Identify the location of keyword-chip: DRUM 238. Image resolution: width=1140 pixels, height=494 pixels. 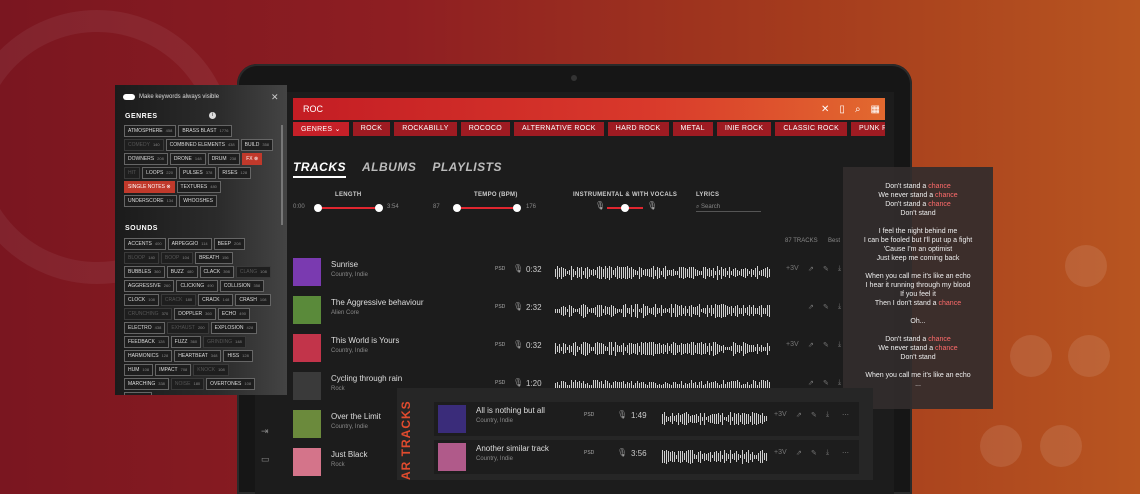
(224, 159).